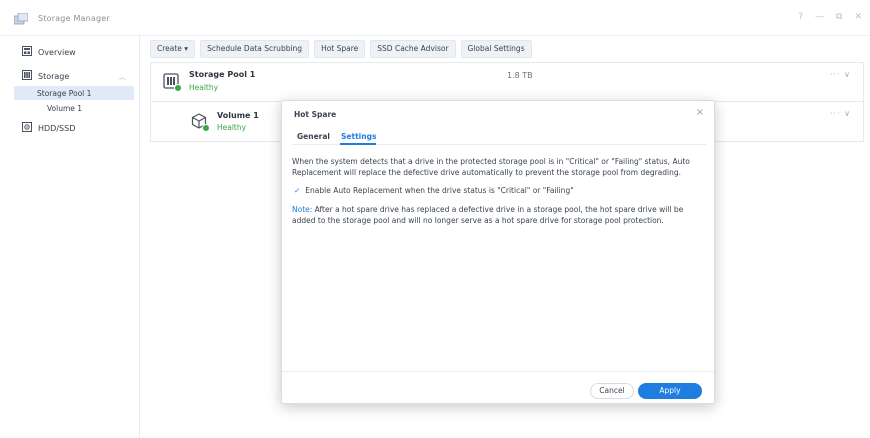 The width and height of the screenshot is (870, 438). I want to click on help-icon: ?, so click(800, 17).